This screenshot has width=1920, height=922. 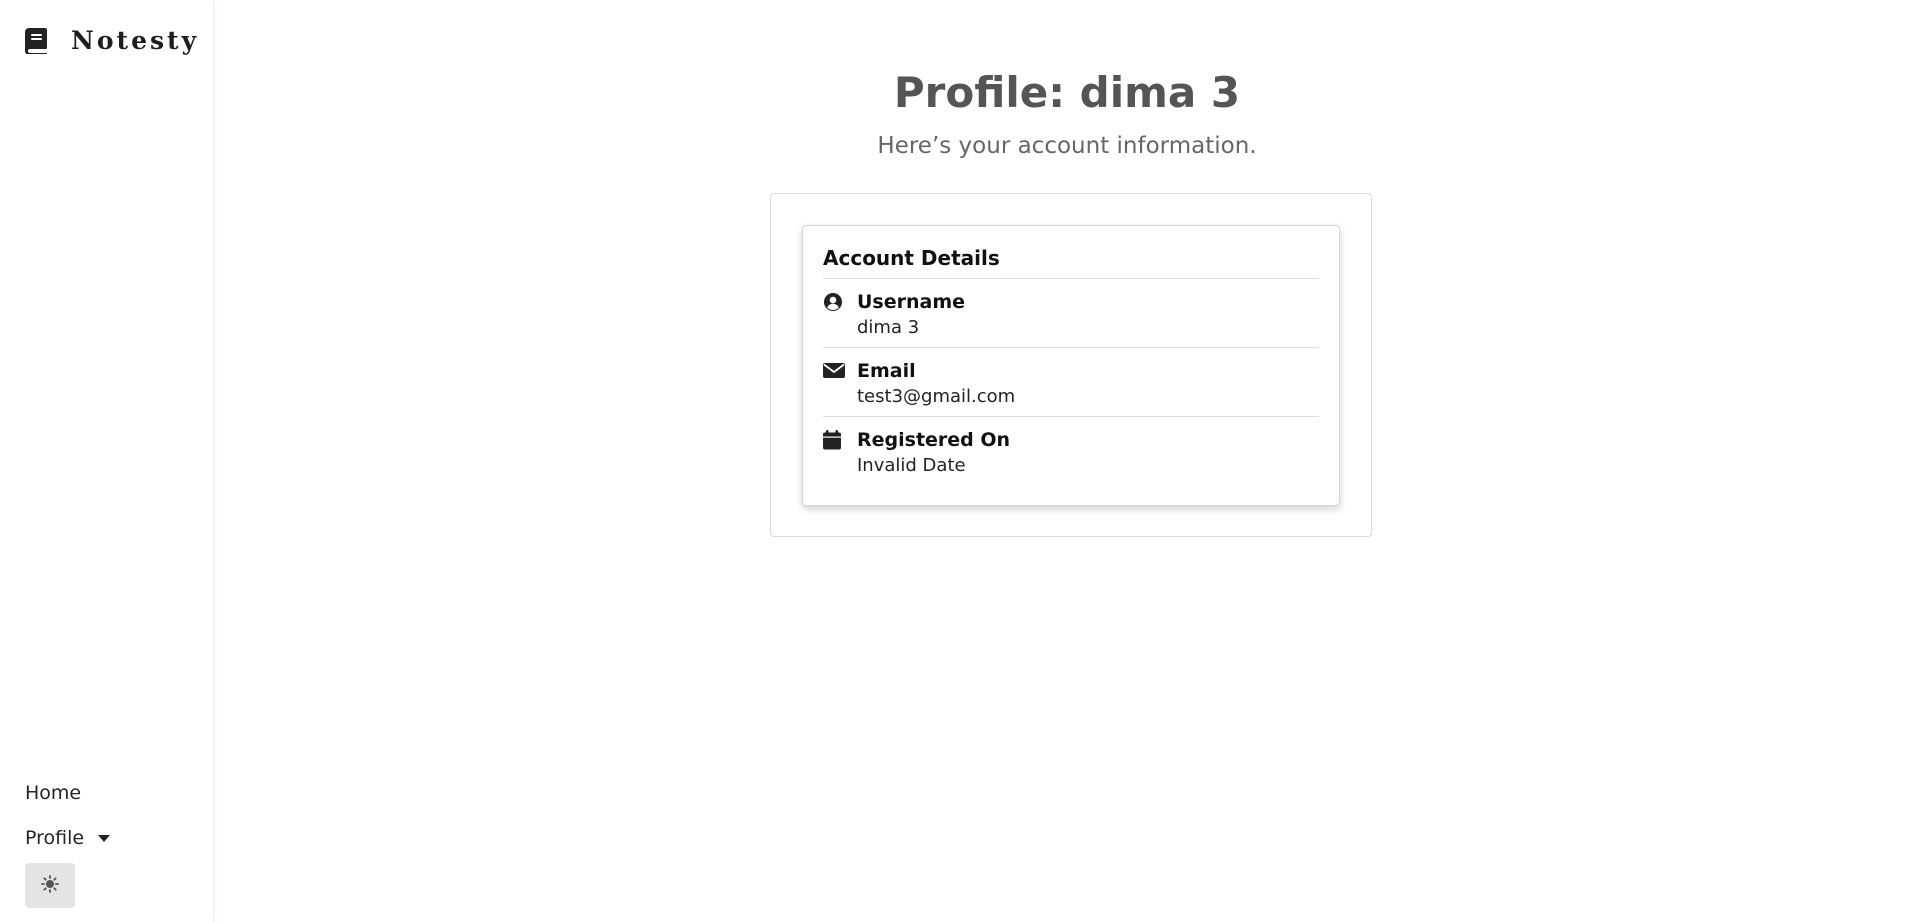 I want to click on page-title: Profile: dima 3, so click(x=1067, y=92).